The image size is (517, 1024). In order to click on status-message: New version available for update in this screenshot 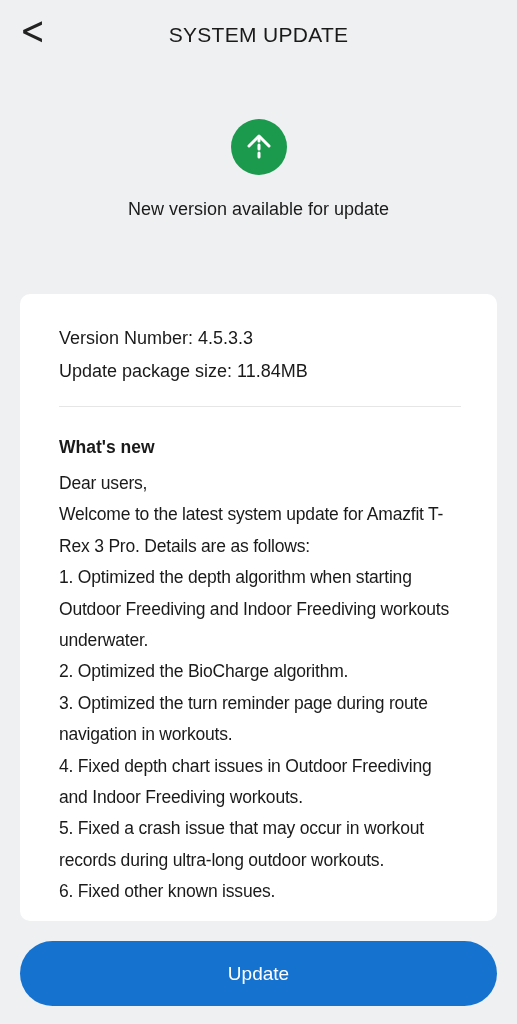, I will do `click(258, 209)`.